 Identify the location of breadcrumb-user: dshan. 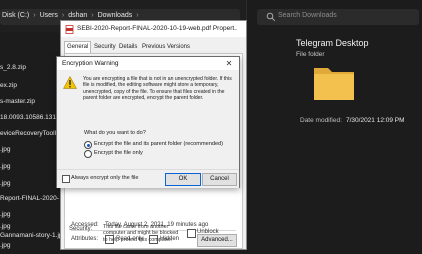
(77, 15).